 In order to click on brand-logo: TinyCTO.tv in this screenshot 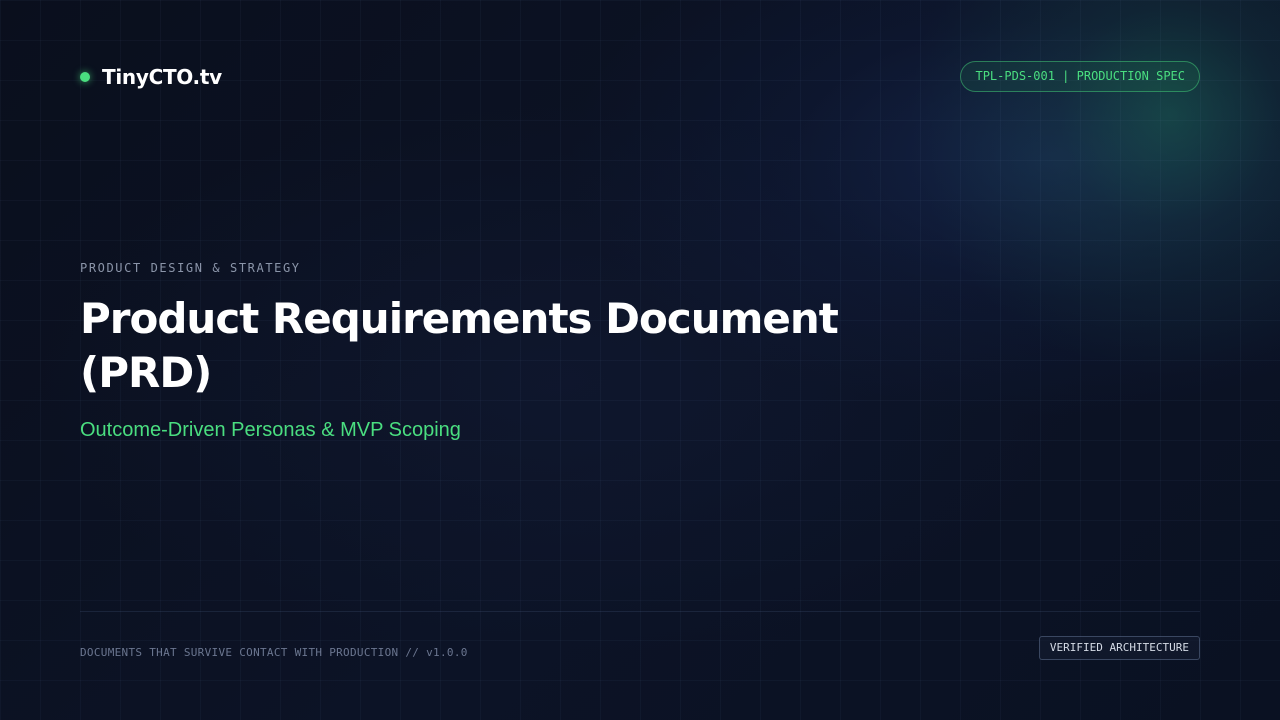, I will do `click(151, 77)`.